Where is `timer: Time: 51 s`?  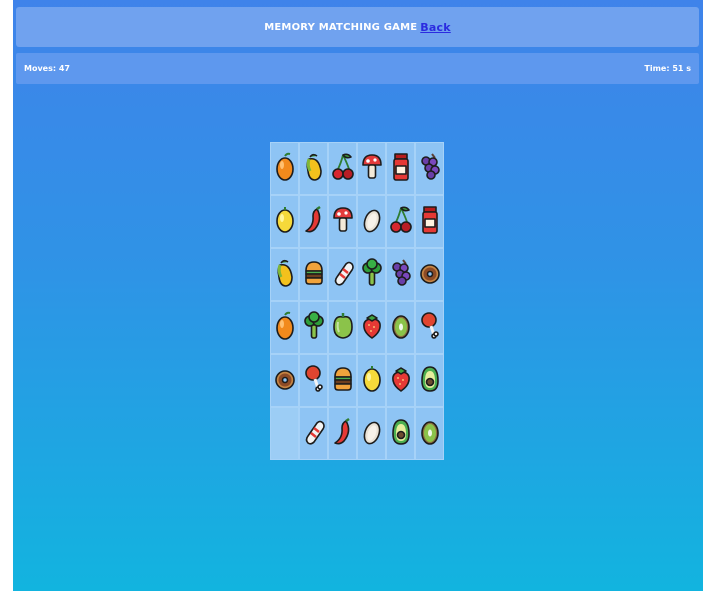 timer: Time: 51 s is located at coordinates (667, 68).